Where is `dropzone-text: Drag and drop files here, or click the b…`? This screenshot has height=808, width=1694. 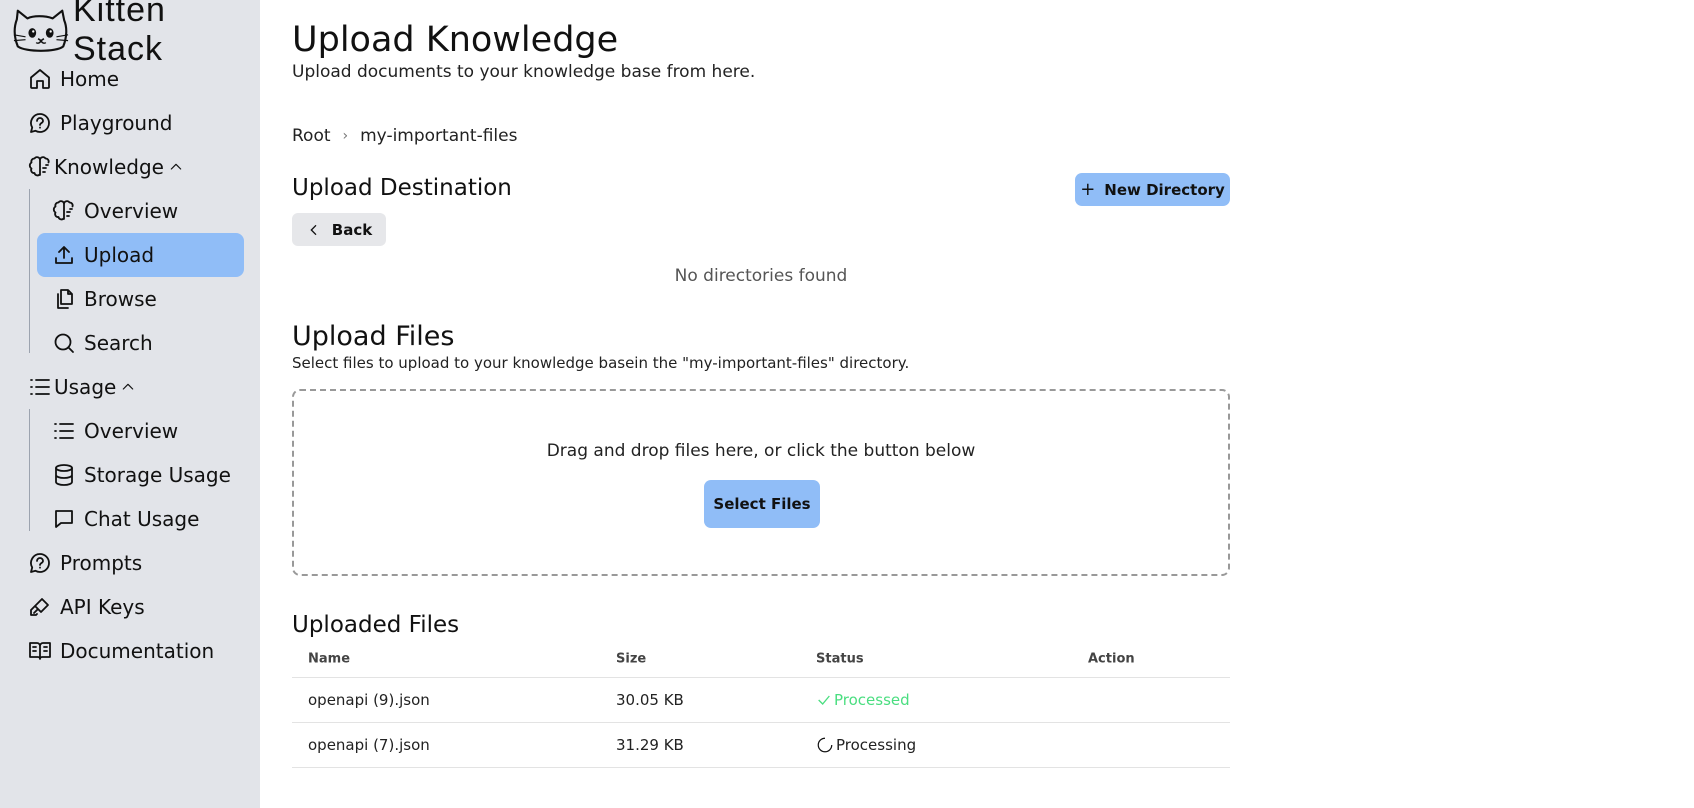
dropzone-text: Drag and drop files here, or click the b… is located at coordinates (761, 451).